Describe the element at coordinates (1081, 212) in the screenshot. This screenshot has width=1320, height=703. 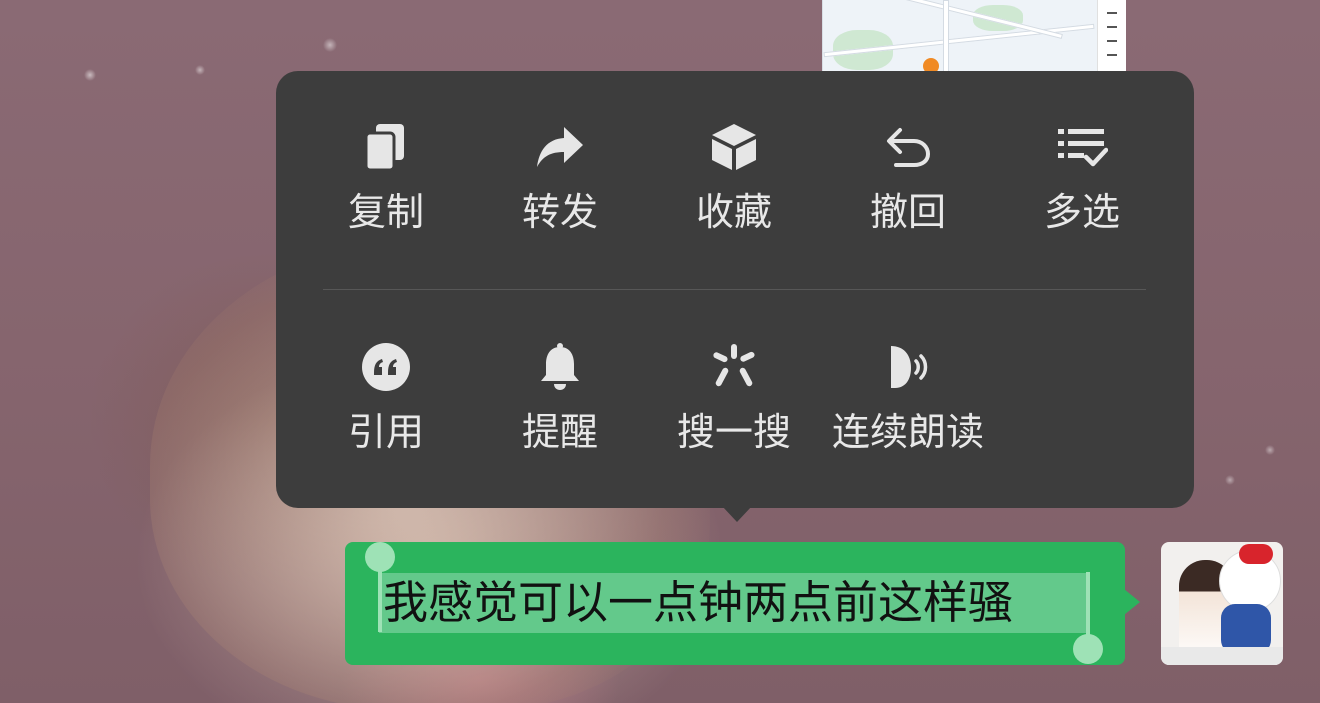
I see `menu-label-multi-select: 多选` at that location.